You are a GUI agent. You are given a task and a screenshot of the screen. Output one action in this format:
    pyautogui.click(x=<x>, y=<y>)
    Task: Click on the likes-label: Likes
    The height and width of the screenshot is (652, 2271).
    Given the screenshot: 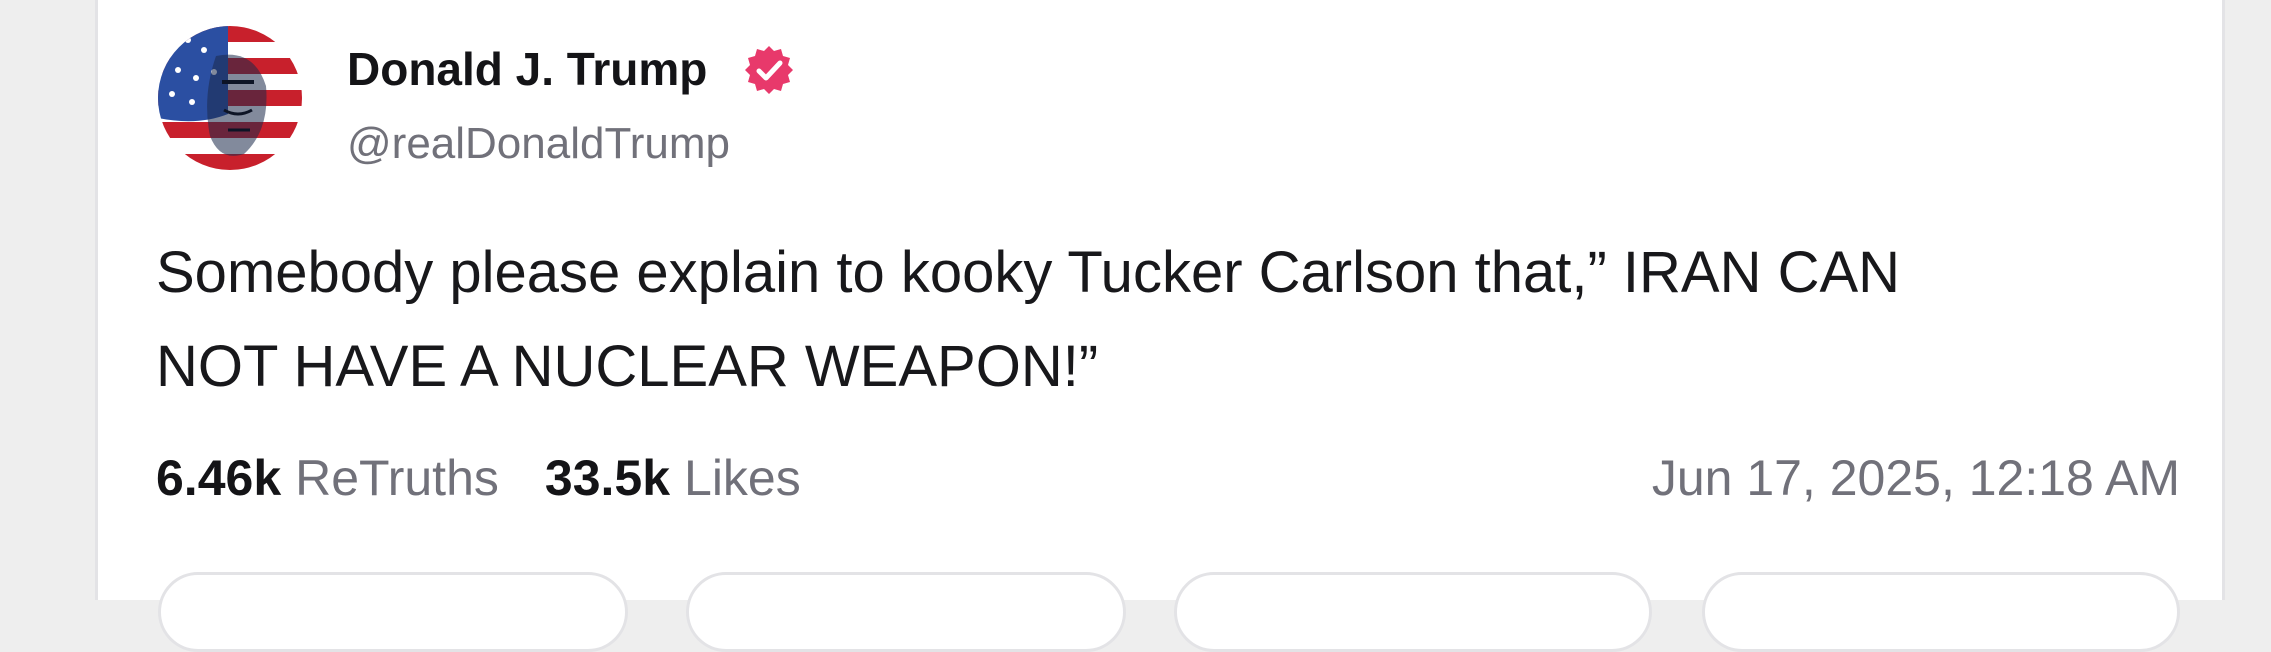 What is the action you would take?
    pyautogui.click(x=742, y=478)
    